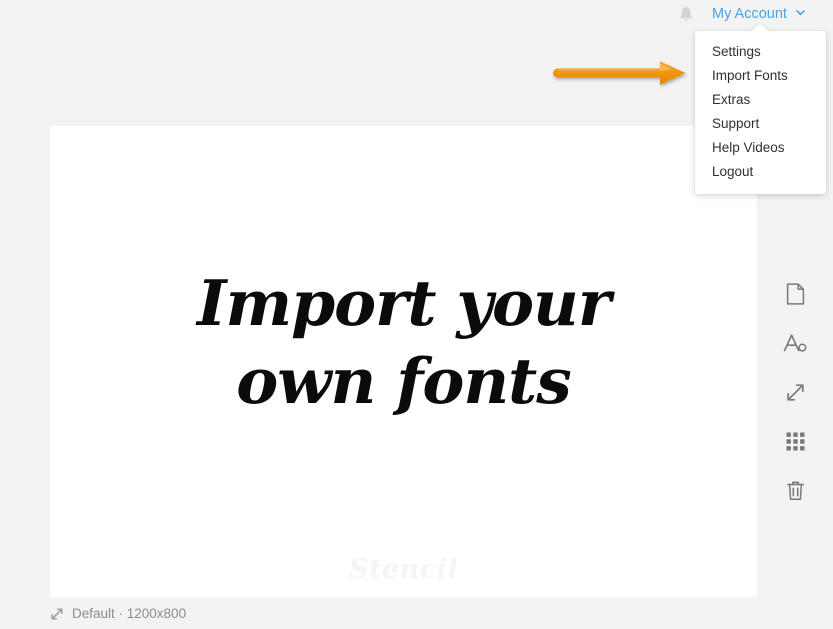 This screenshot has width=833, height=629. What do you see at coordinates (760, 100) in the screenshot?
I see `menu-item-extras: Extras` at bounding box center [760, 100].